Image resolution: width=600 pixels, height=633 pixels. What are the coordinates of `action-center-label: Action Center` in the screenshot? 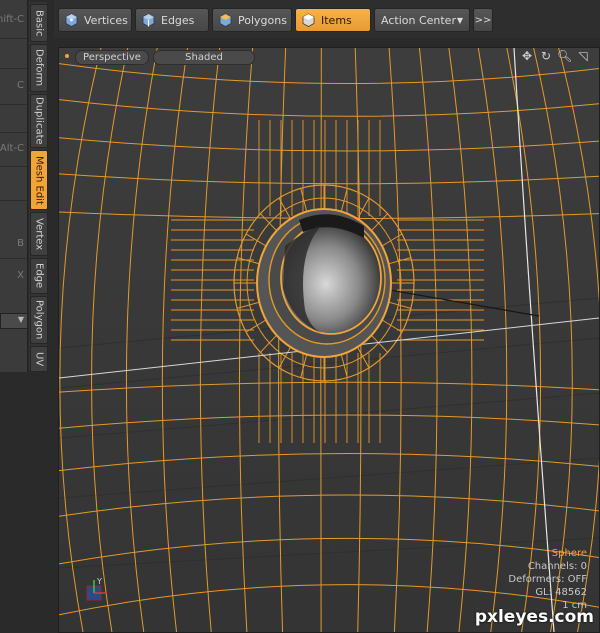 It's located at (418, 20).